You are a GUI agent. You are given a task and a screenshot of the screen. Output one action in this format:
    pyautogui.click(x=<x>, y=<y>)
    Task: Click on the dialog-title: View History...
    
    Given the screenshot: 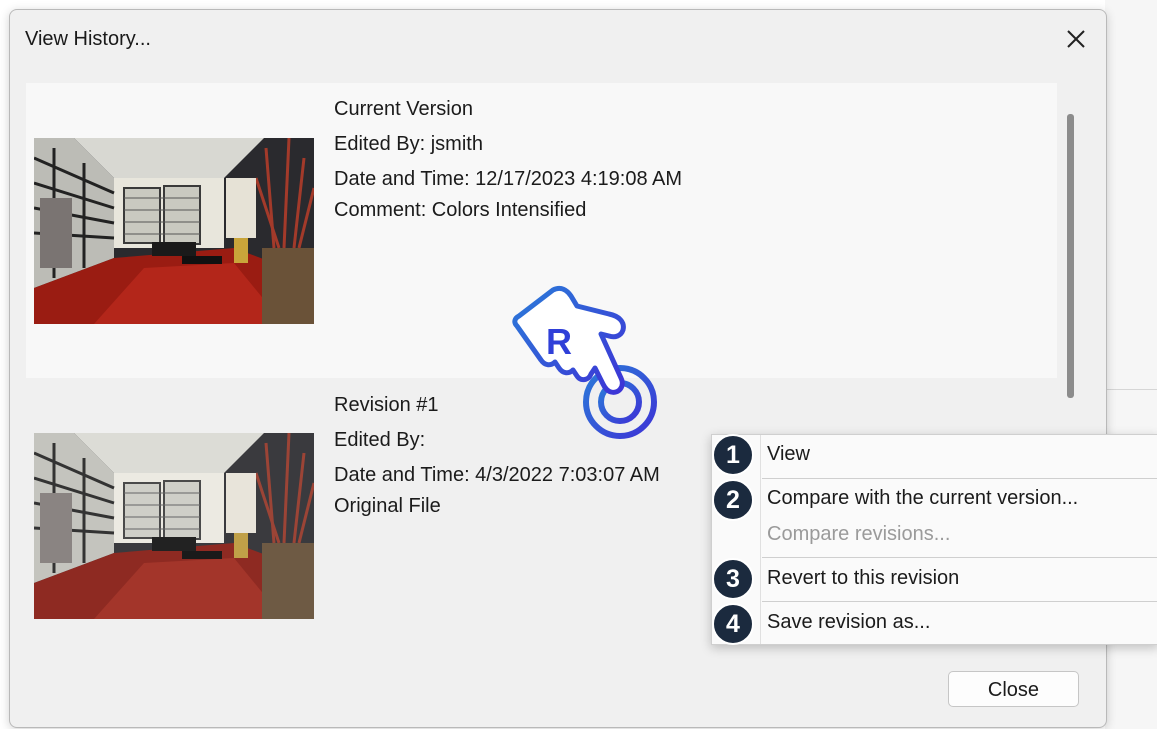 What is the action you would take?
    pyautogui.click(x=88, y=39)
    